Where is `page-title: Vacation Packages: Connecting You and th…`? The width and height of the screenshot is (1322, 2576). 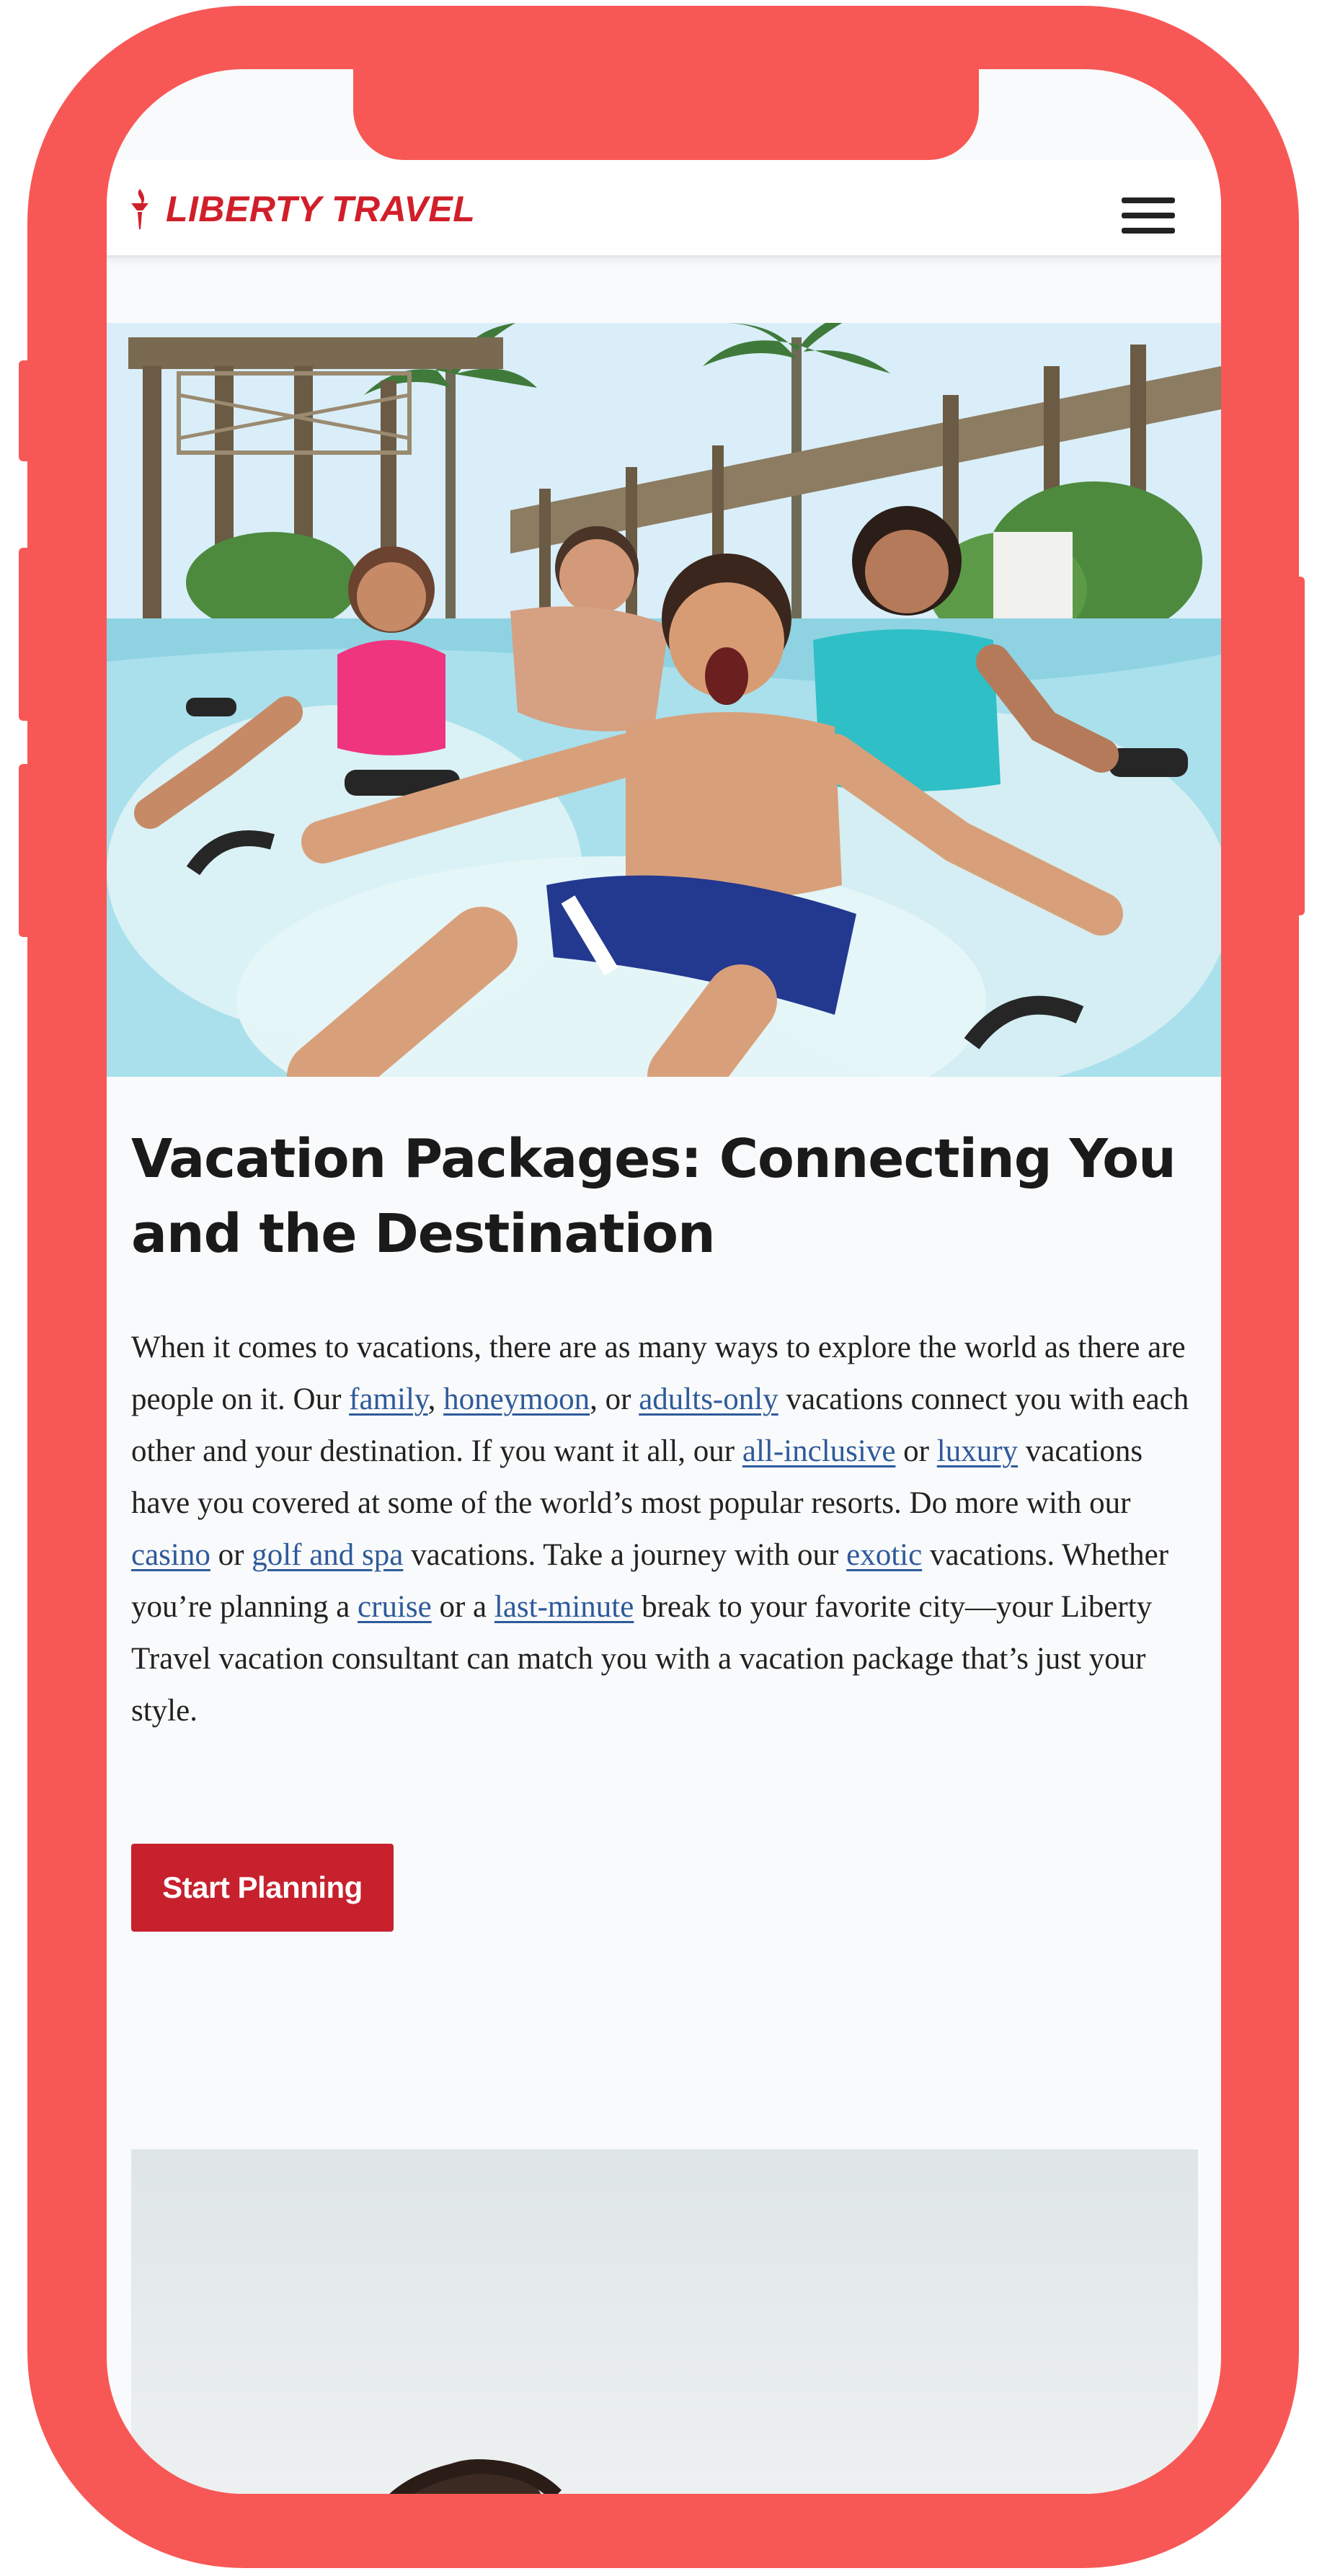 page-title: Vacation Packages: Connecting You and th… is located at coordinates (653, 1196).